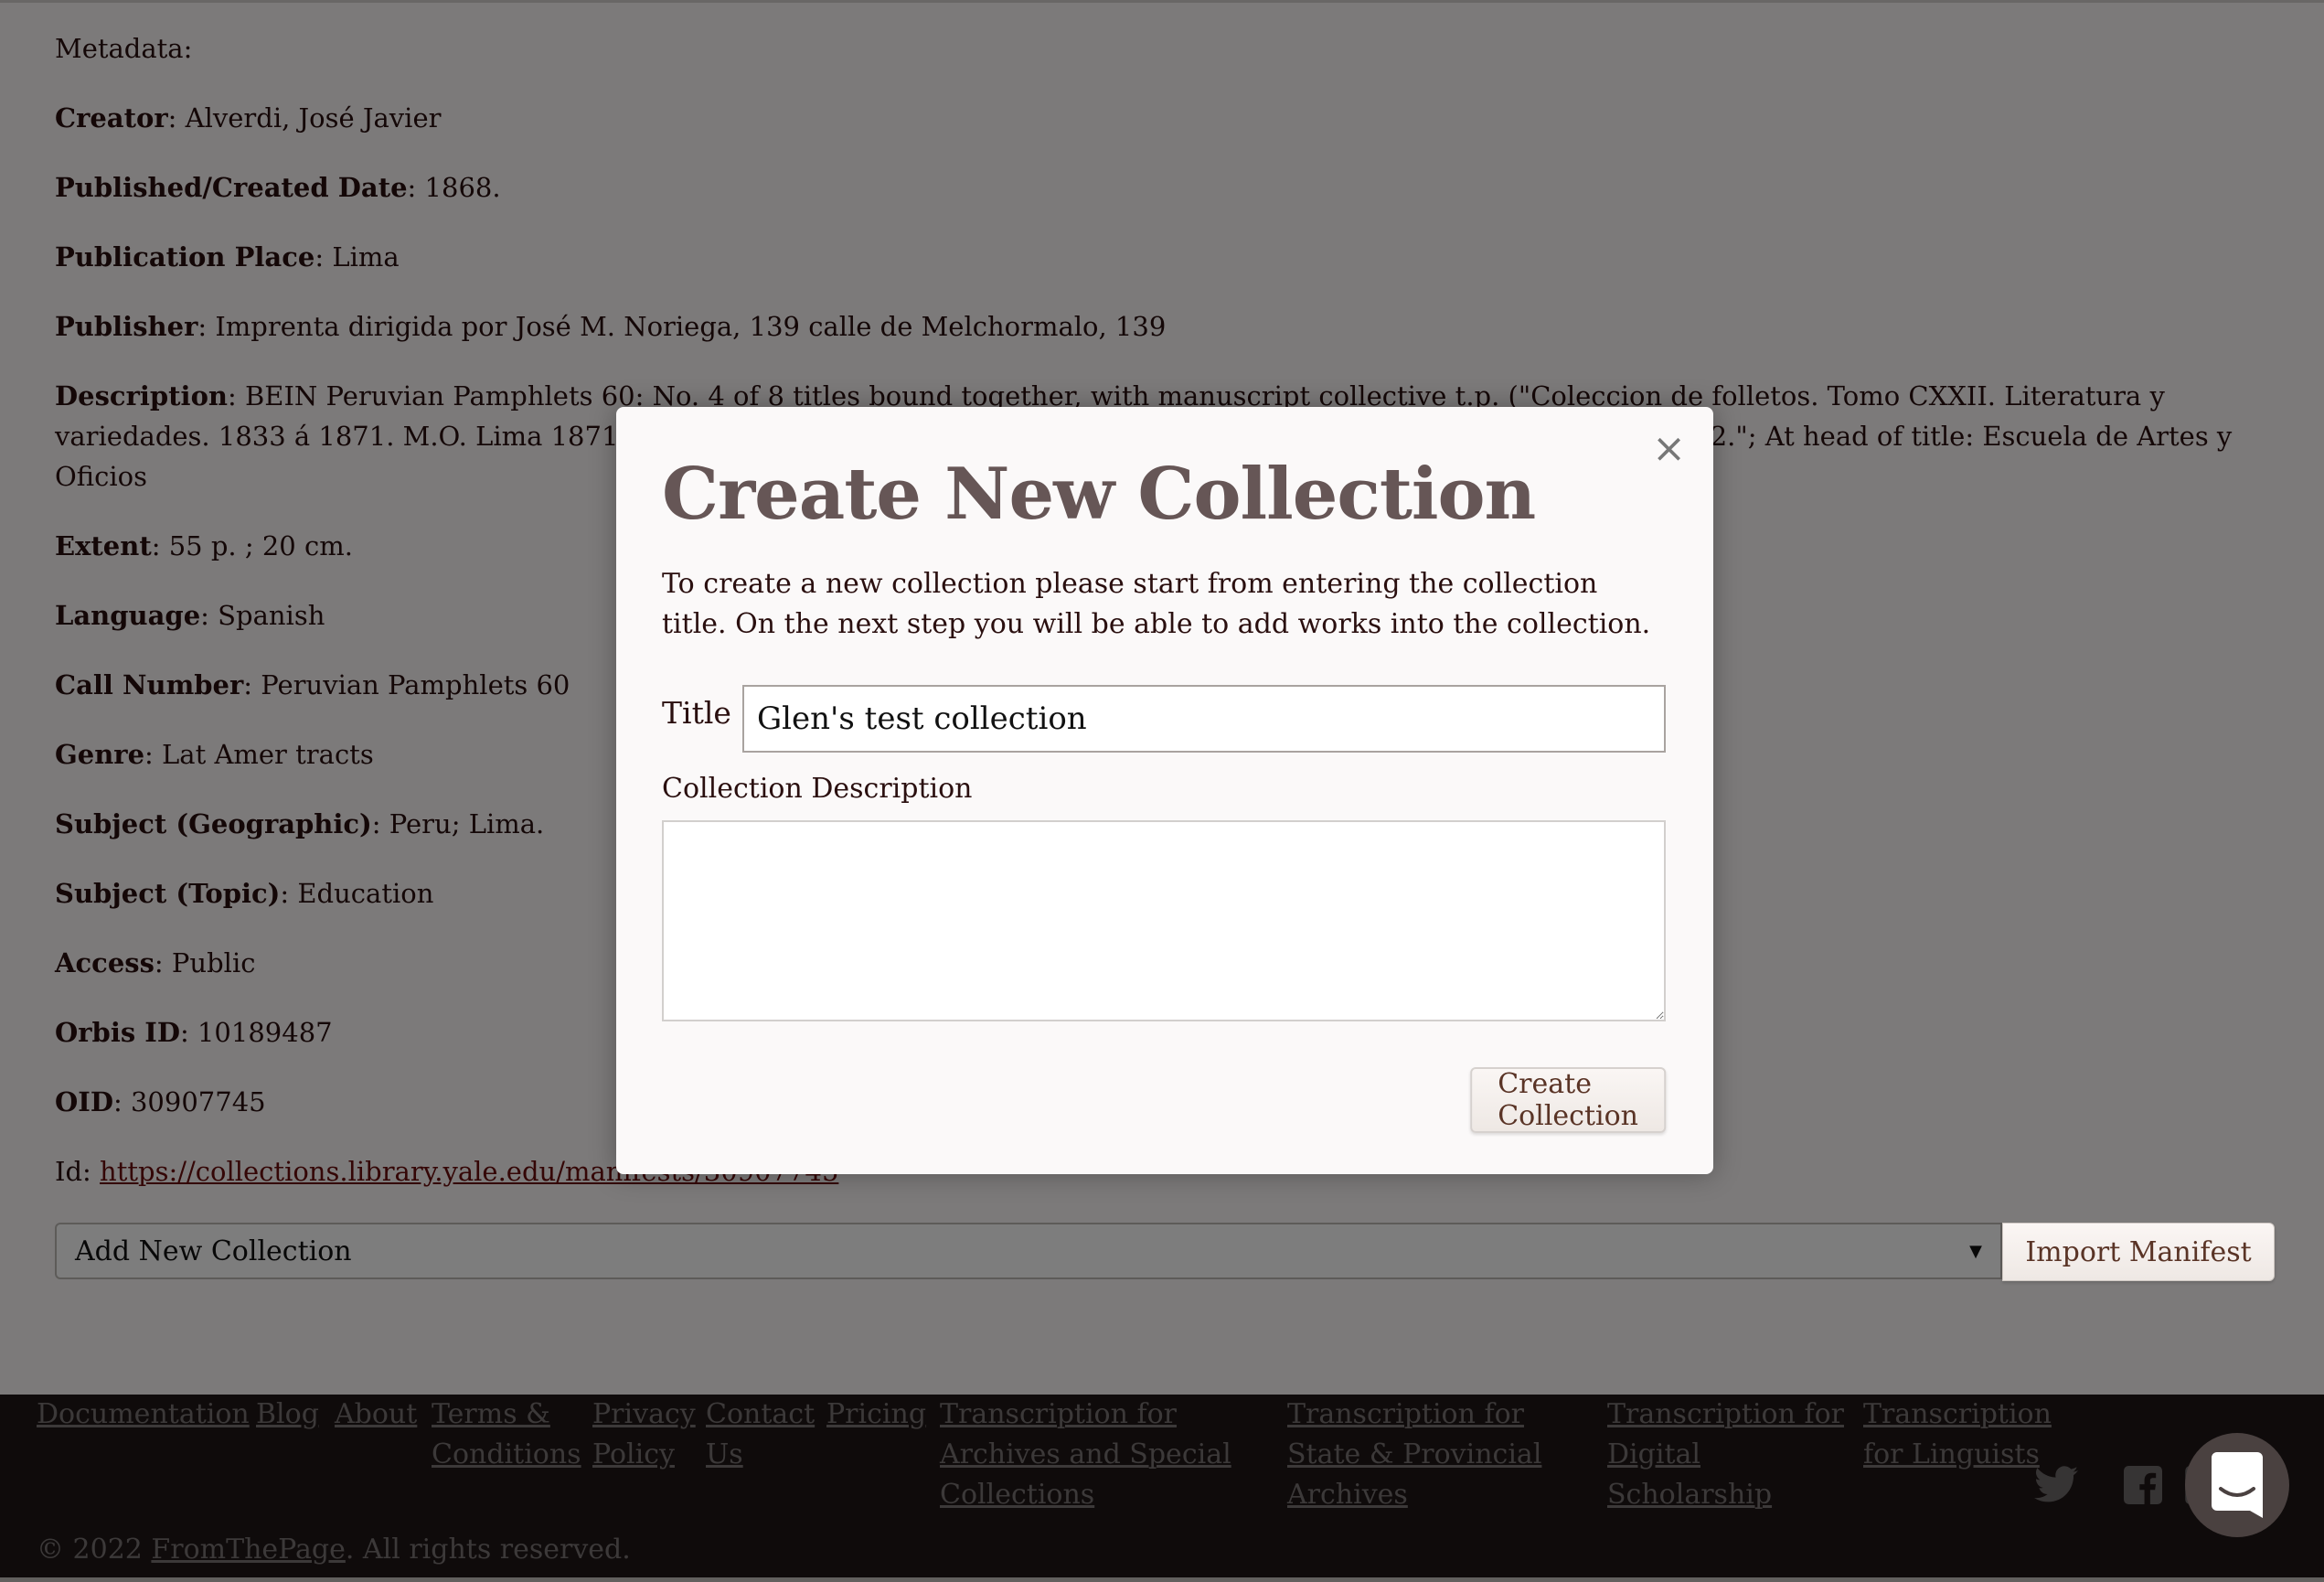 The width and height of the screenshot is (2324, 1582). What do you see at coordinates (1164, 920) in the screenshot?
I see `description-textarea` at bounding box center [1164, 920].